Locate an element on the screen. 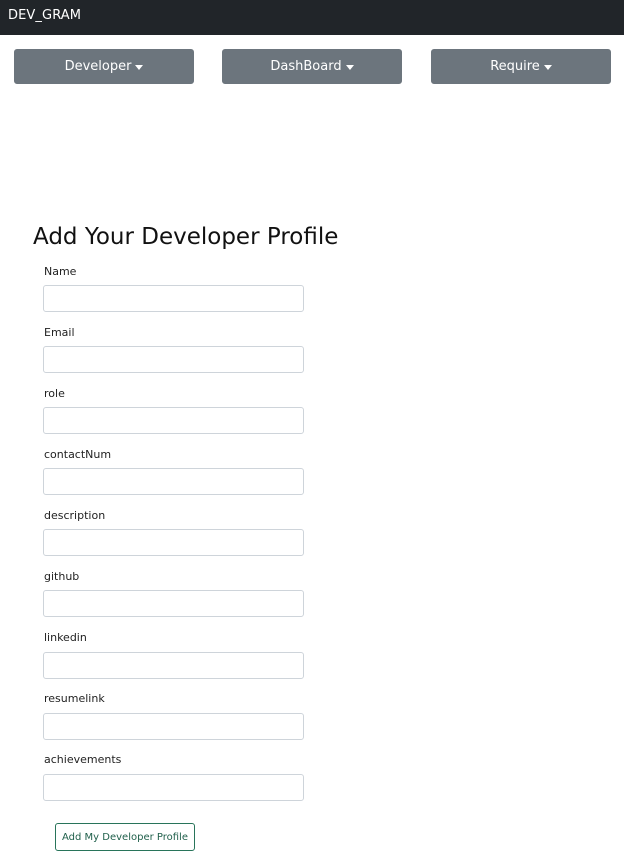  role-label: role is located at coordinates (54, 393).